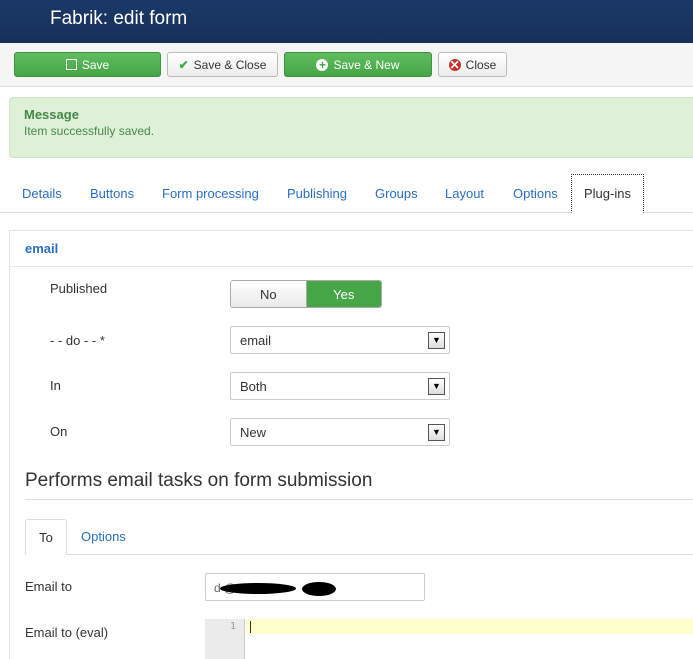 The height and width of the screenshot is (659, 693). Describe the element at coordinates (396, 193) in the screenshot. I see `tab-groups: Groups` at that location.